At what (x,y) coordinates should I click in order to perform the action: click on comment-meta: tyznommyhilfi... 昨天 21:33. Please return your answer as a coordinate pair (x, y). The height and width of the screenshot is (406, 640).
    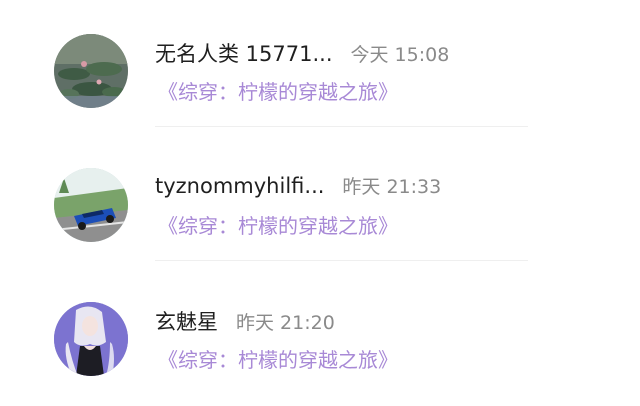
    Looking at the image, I should click on (298, 187).